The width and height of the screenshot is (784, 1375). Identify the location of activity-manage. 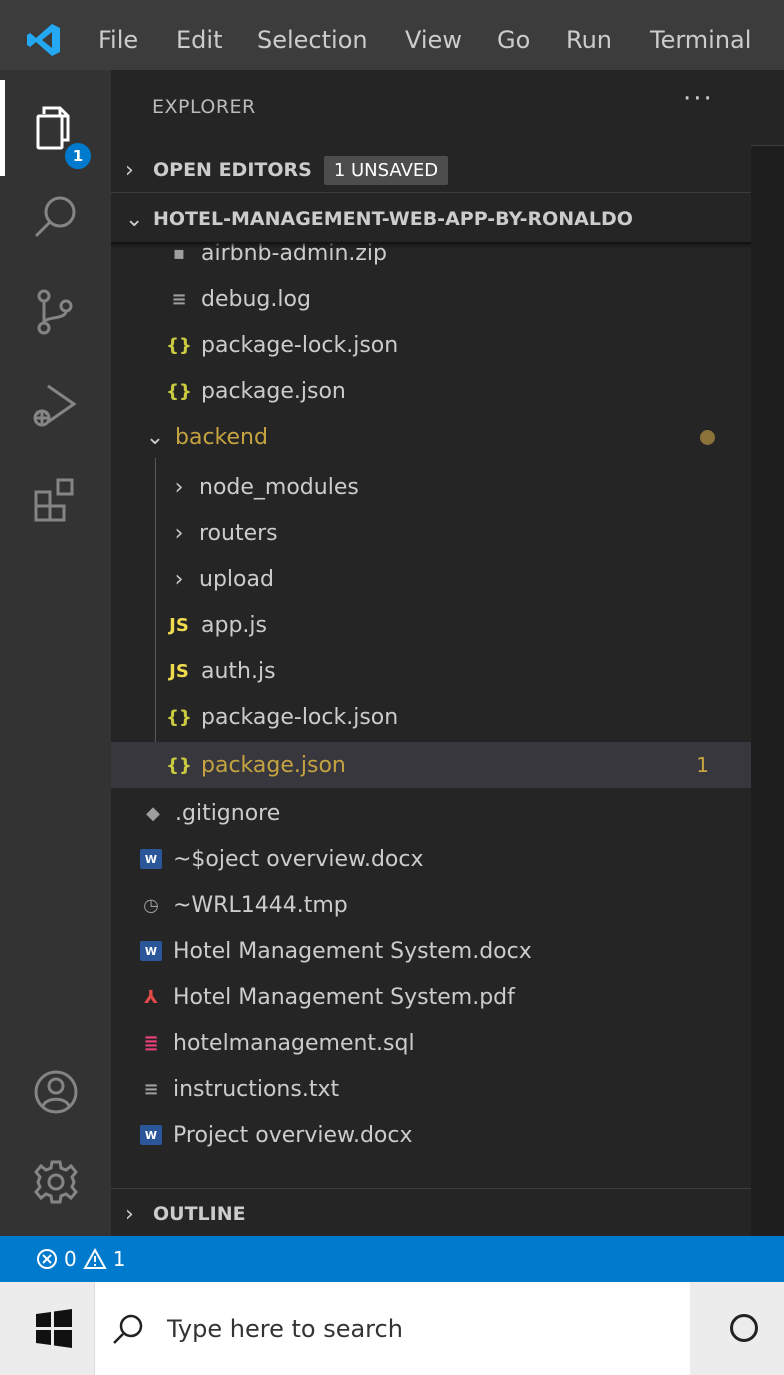
(55, 1182).